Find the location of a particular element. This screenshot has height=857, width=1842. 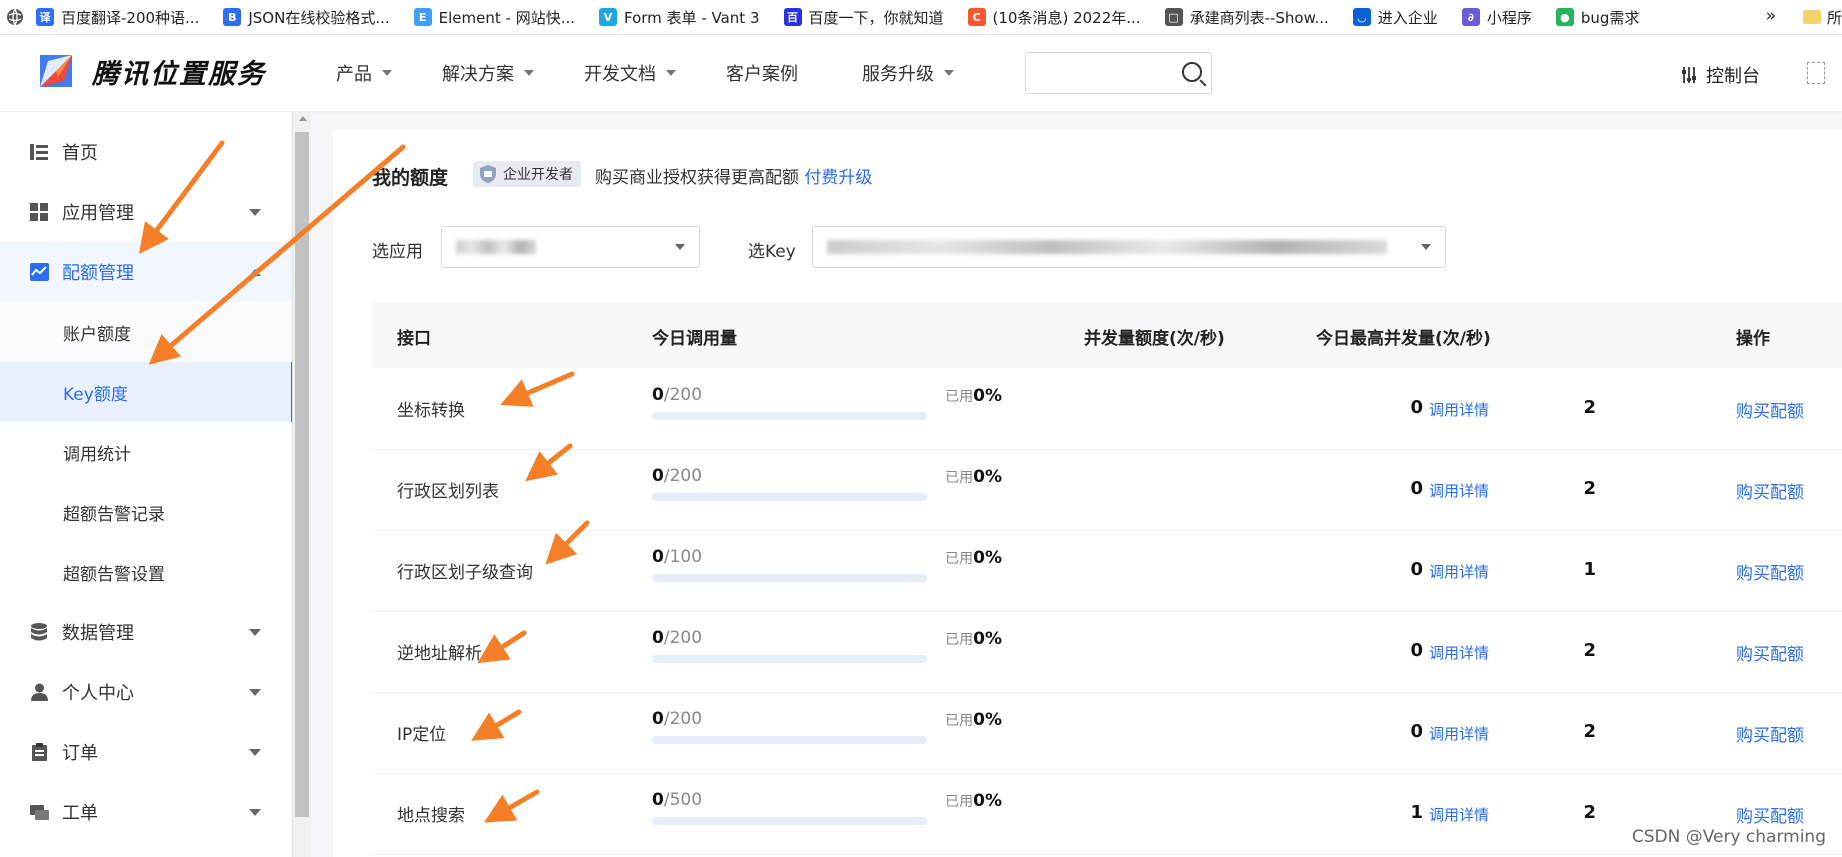

sidebar-subitem-alert-records: 超额告警记录 is located at coordinates (145, 512).